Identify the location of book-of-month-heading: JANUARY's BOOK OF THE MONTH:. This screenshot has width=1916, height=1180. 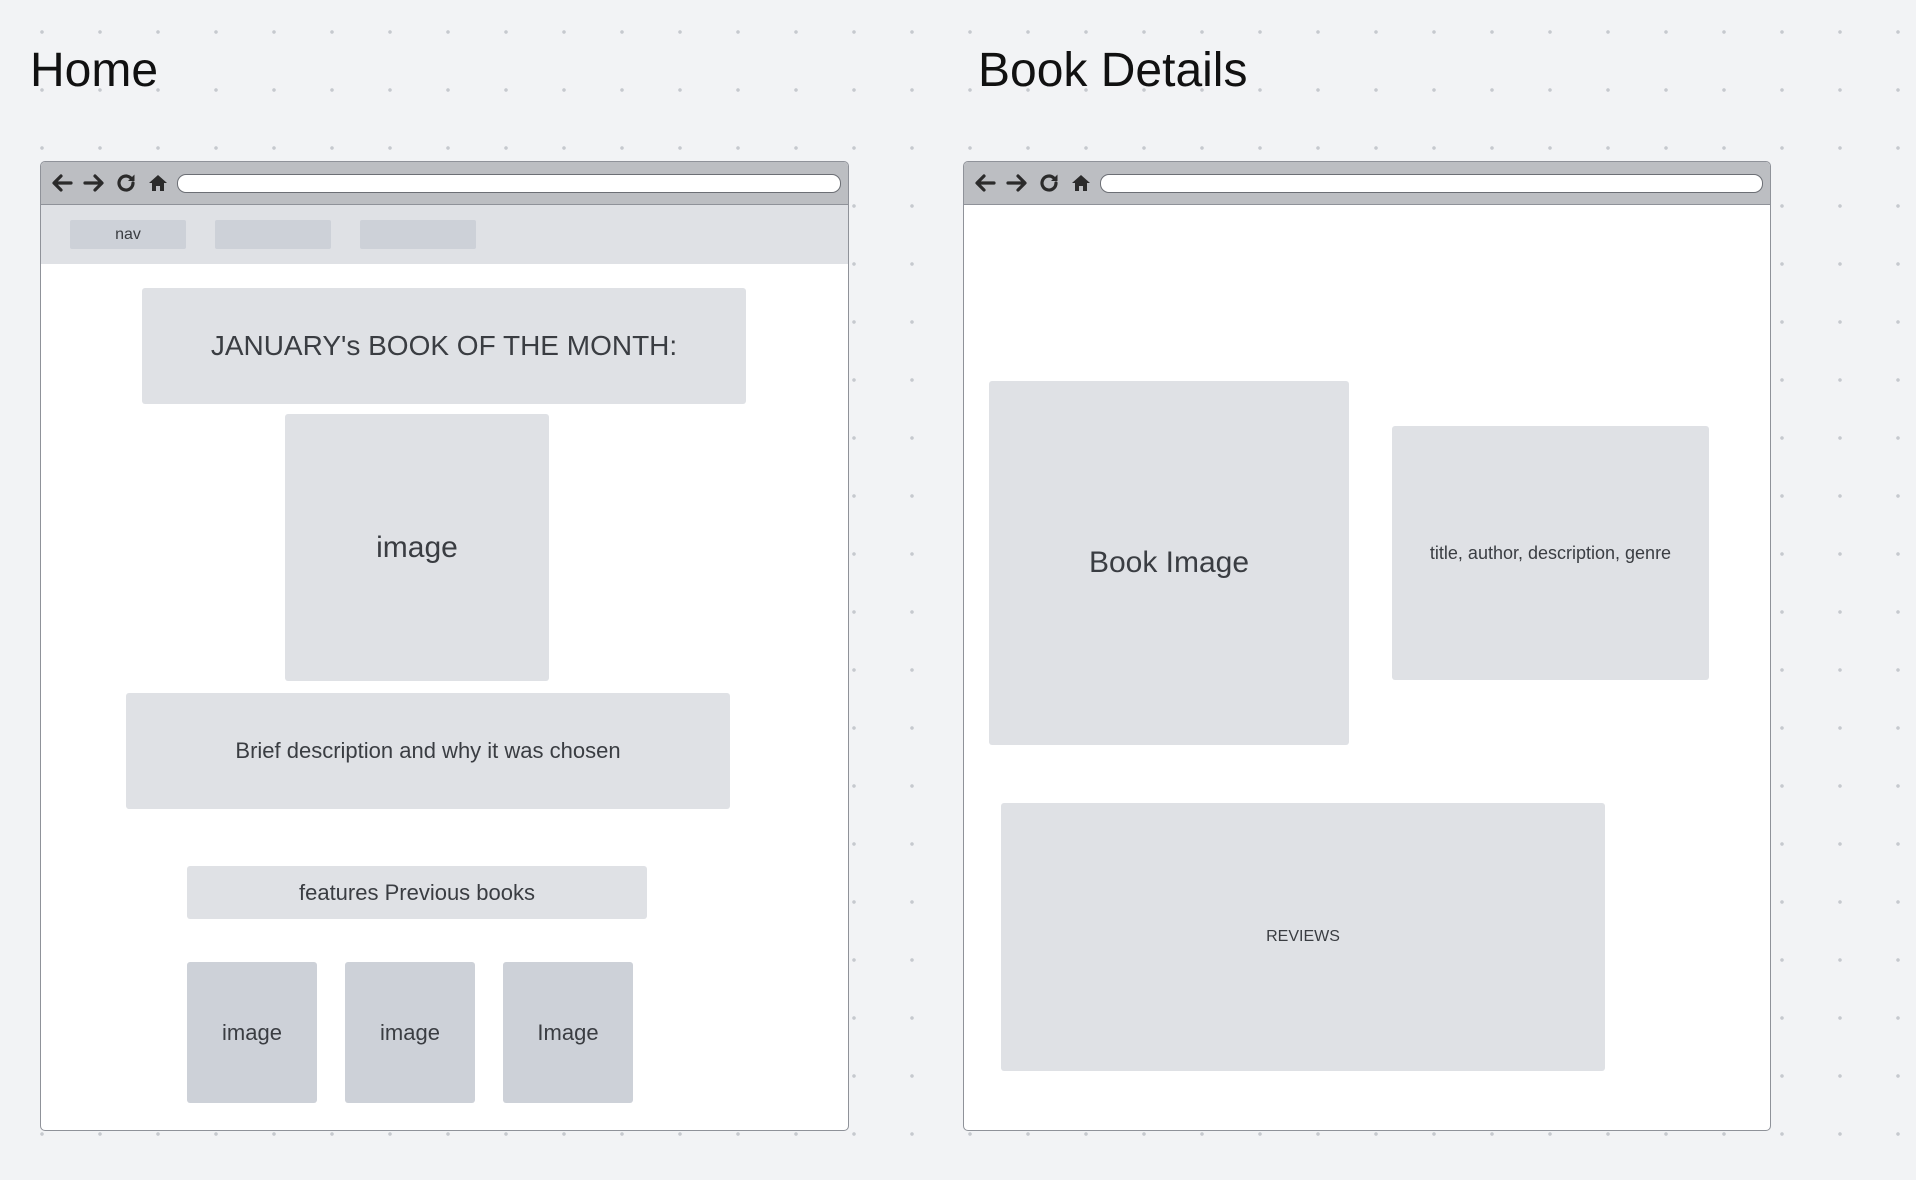
(444, 346).